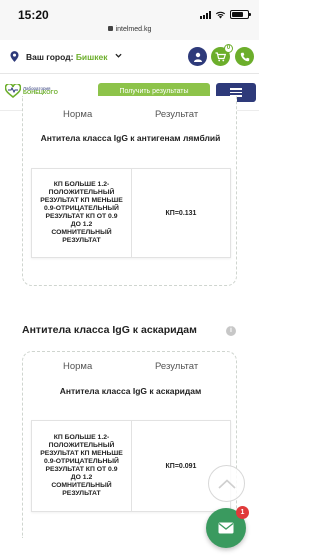 This screenshot has height=560, width=320. Describe the element at coordinates (50, 57) in the screenshot. I see `city-label-text: Ваш город:` at that location.